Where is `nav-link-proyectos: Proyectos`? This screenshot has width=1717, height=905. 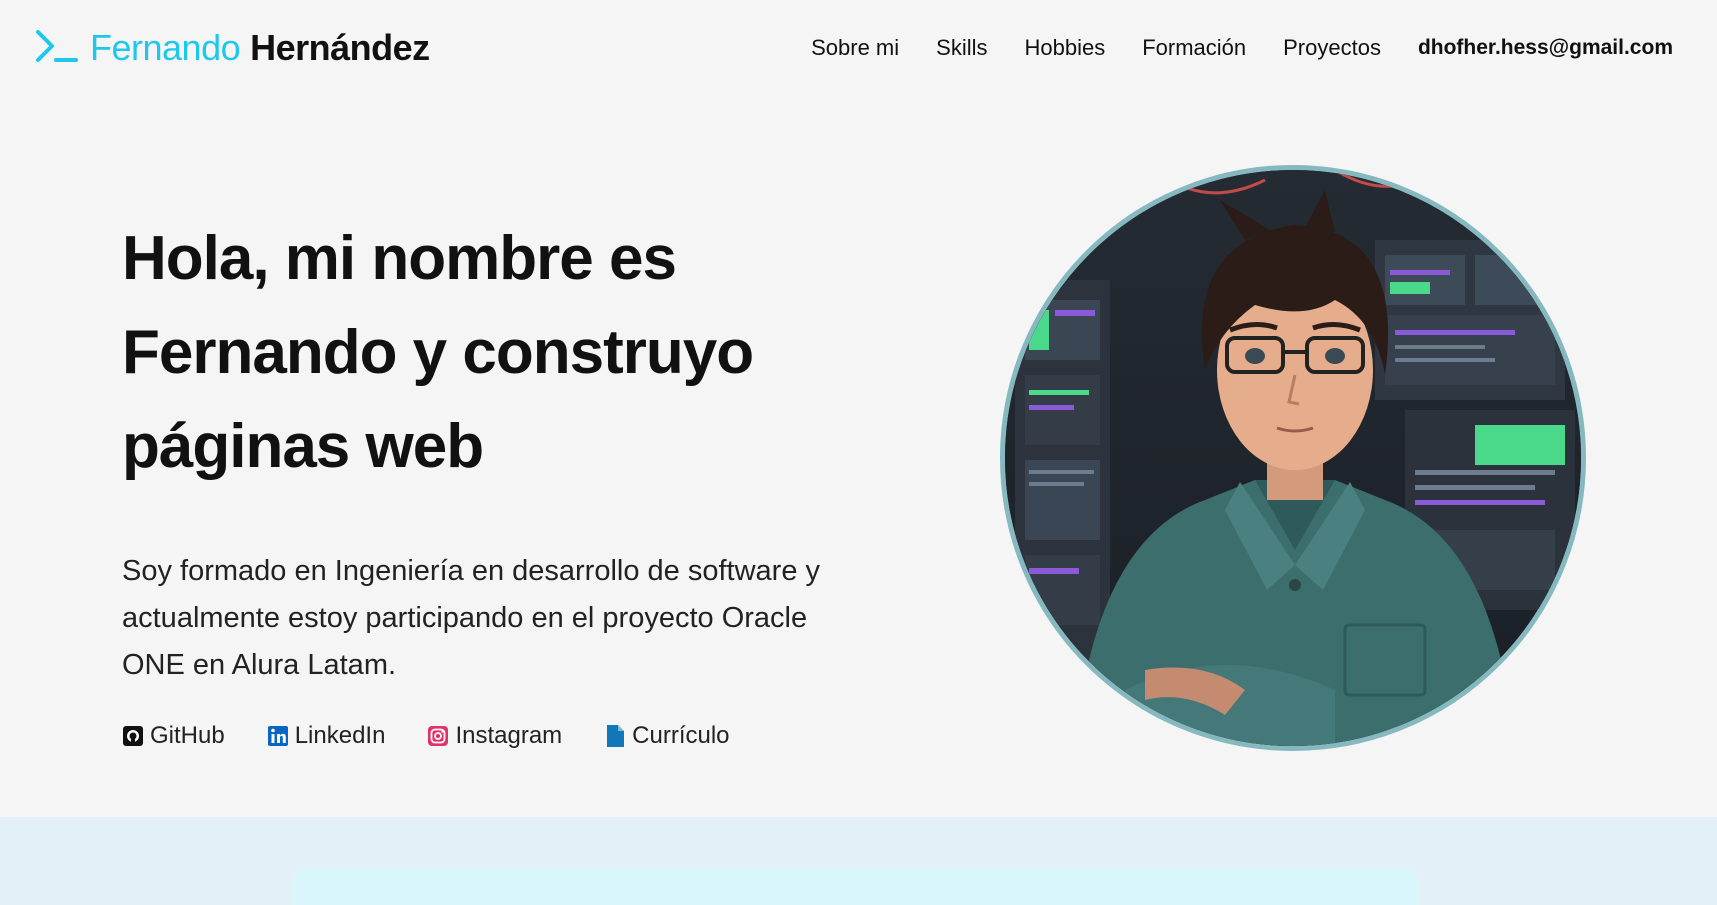 nav-link-proyectos: Proyectos is located at coordinates (1332, 48).